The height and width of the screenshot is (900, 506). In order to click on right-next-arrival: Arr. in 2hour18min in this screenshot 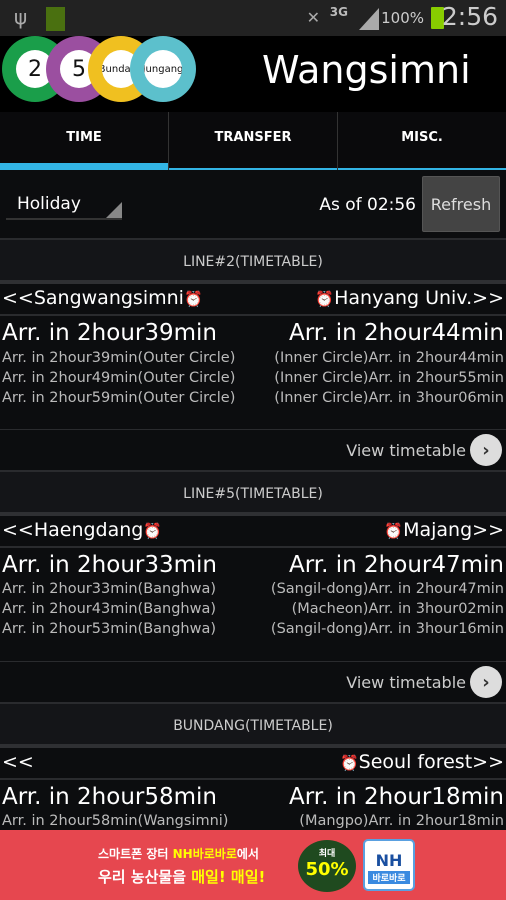, I will do `click(396, 797)`.